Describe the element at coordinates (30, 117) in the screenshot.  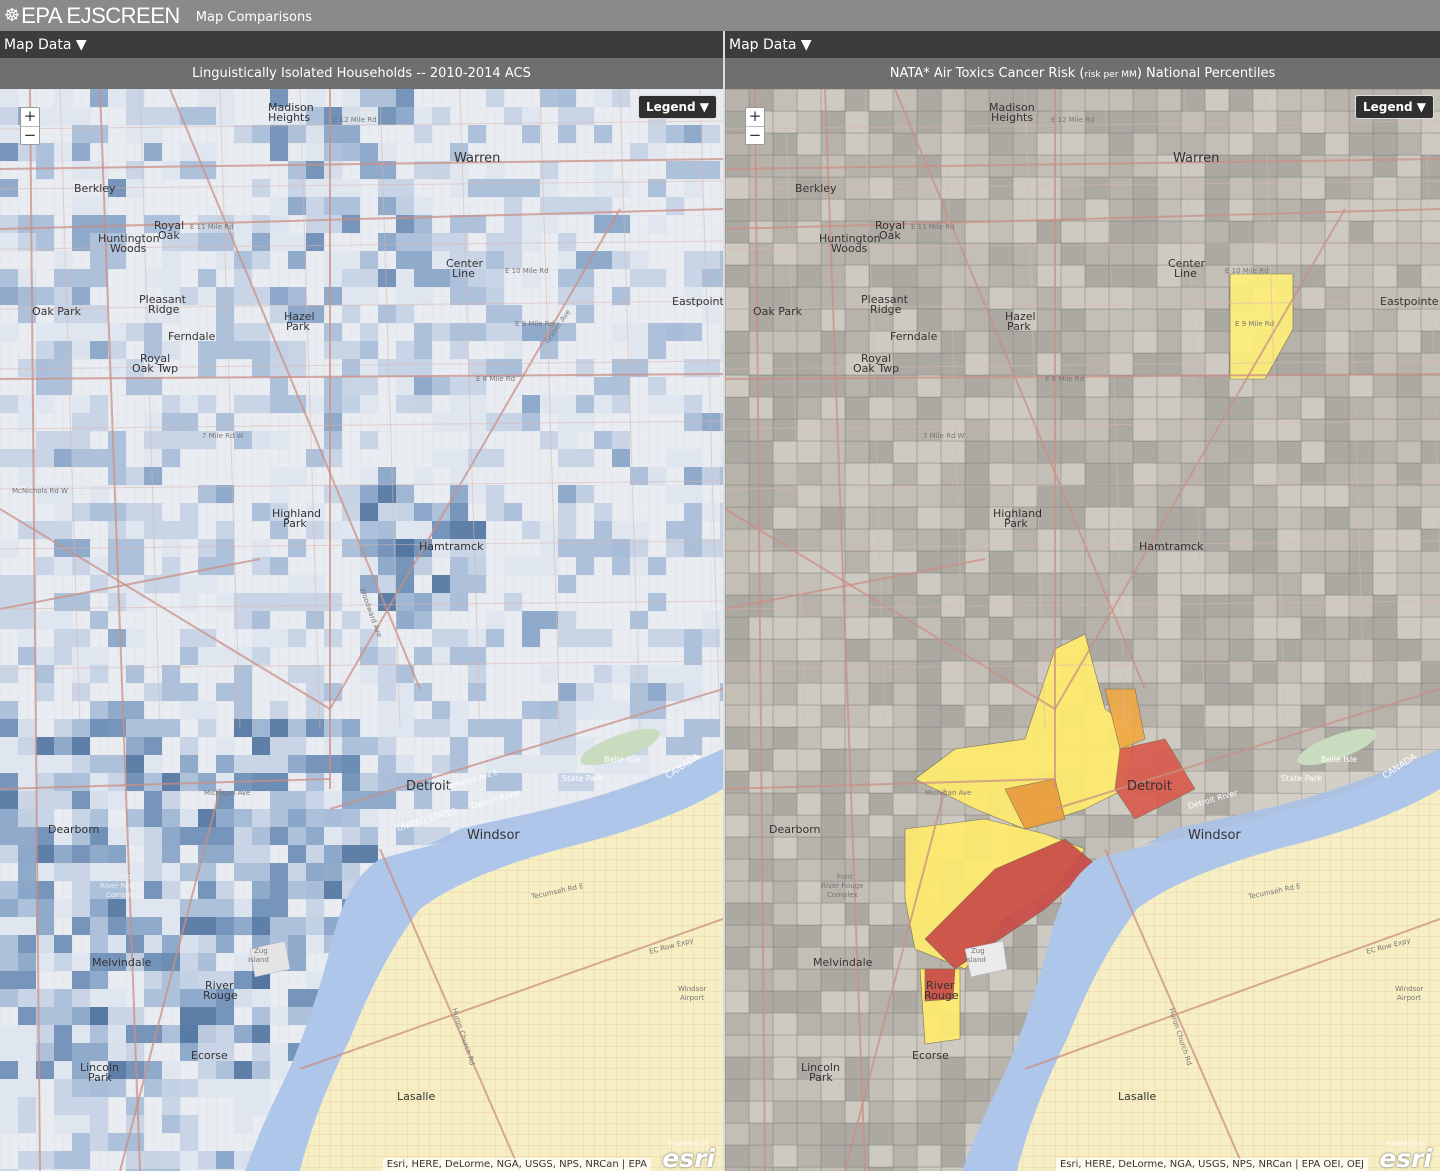
I see `left-zoom-in-button: +` at that location.